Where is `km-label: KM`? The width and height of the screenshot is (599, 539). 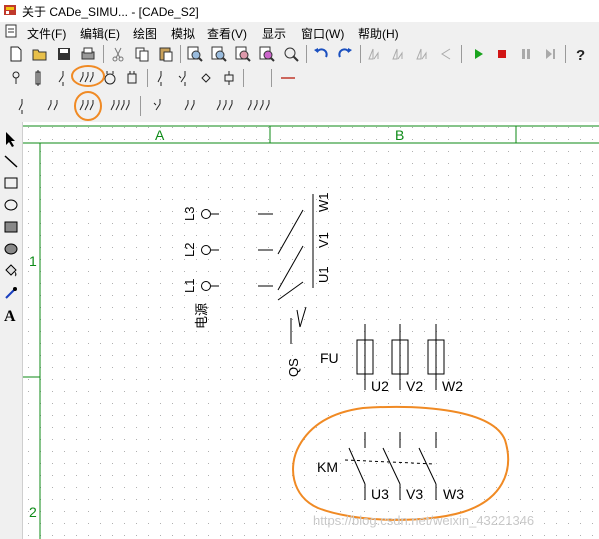
km-label: KM is located at coordinates (327, 467).